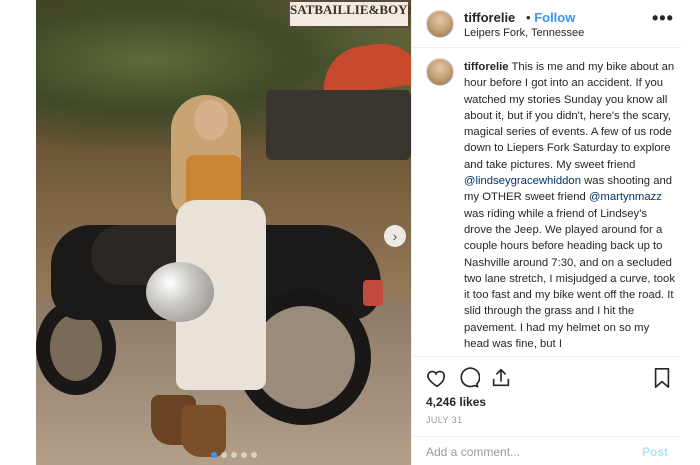  I want to click on caption-avatar, so click(440, 72).